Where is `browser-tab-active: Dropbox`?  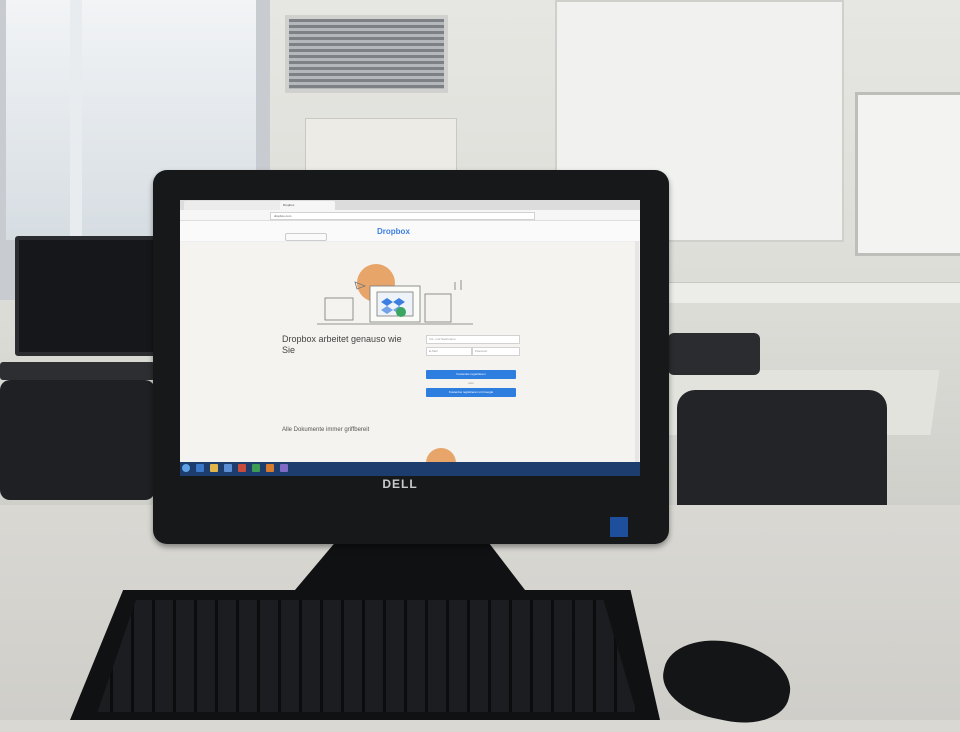 browser-tab-active: Dropbox is located at coordinates (307, 205).